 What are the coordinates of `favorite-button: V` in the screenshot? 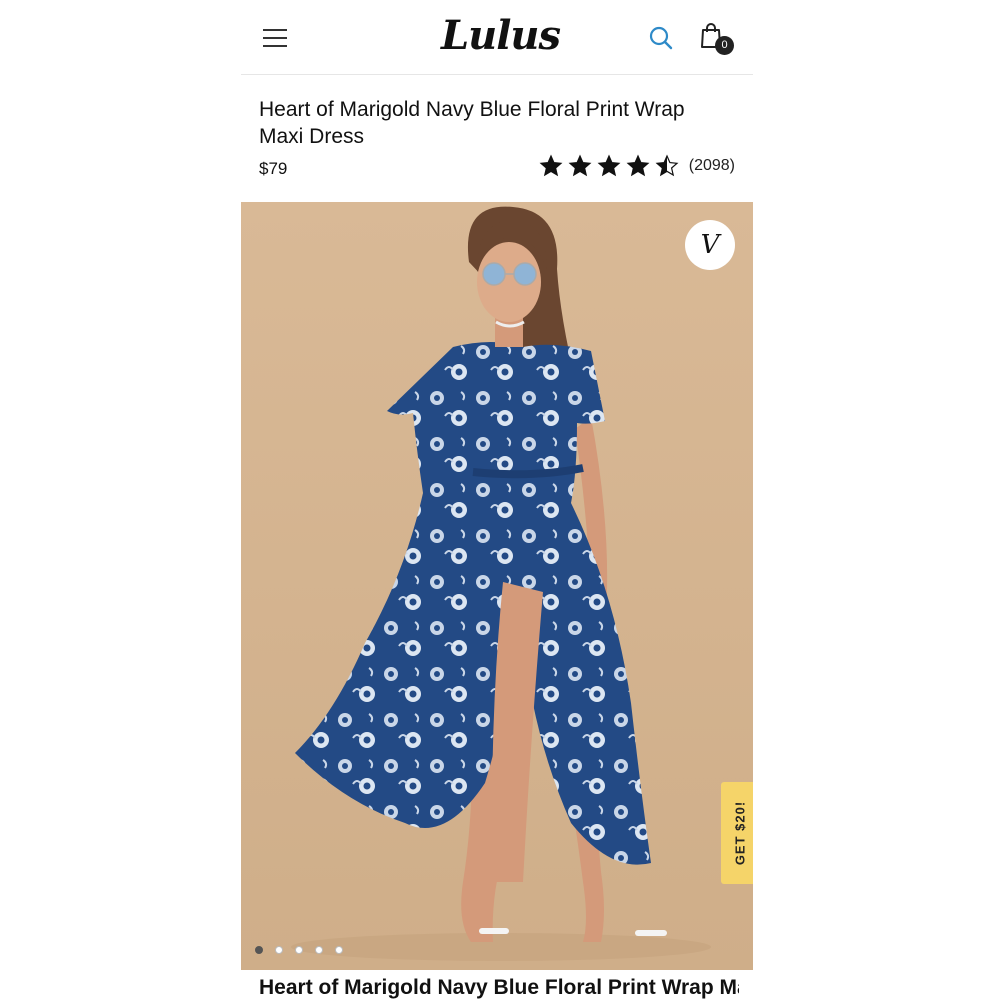 It's located at (710, 245).